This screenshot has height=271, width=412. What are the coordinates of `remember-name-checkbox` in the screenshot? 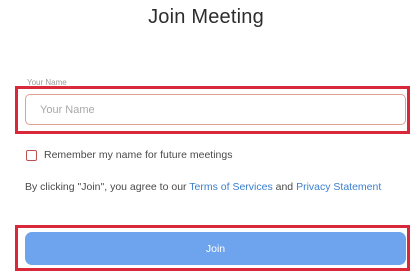 It's located at (31, 155).